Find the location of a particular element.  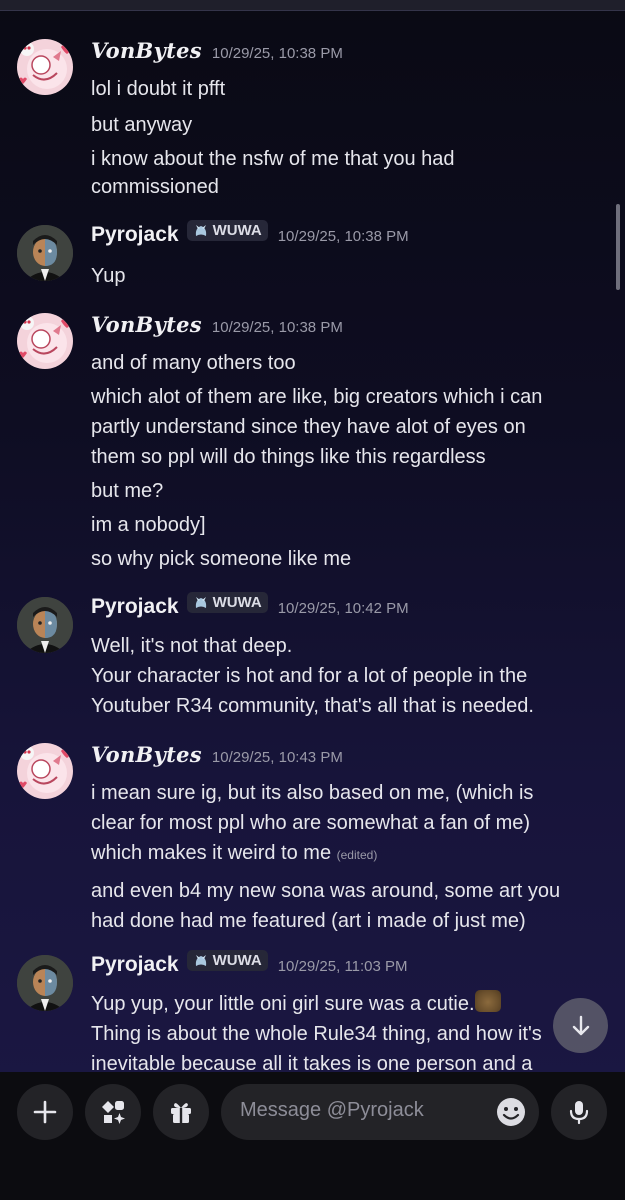

message-header: Pyrojack WUWA 10/29/25, 10:38 PM is located at coordinates (250, 233).